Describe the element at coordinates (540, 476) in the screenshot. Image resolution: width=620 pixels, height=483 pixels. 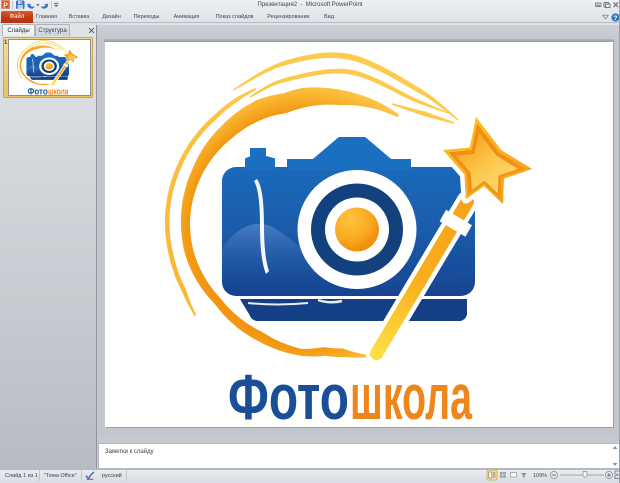
I see `svg-text: 109%` at that location.